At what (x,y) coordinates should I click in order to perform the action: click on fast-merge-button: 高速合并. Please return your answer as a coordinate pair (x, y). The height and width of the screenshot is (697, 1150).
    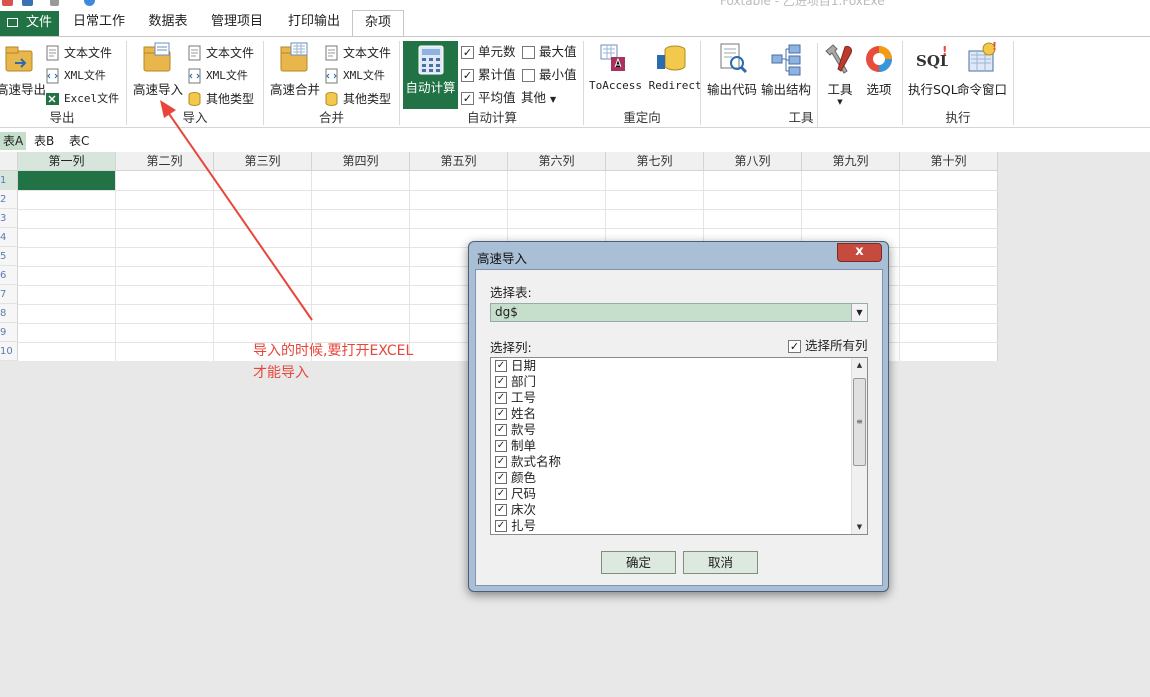
    Looking at the image, I should click on (295, 69).